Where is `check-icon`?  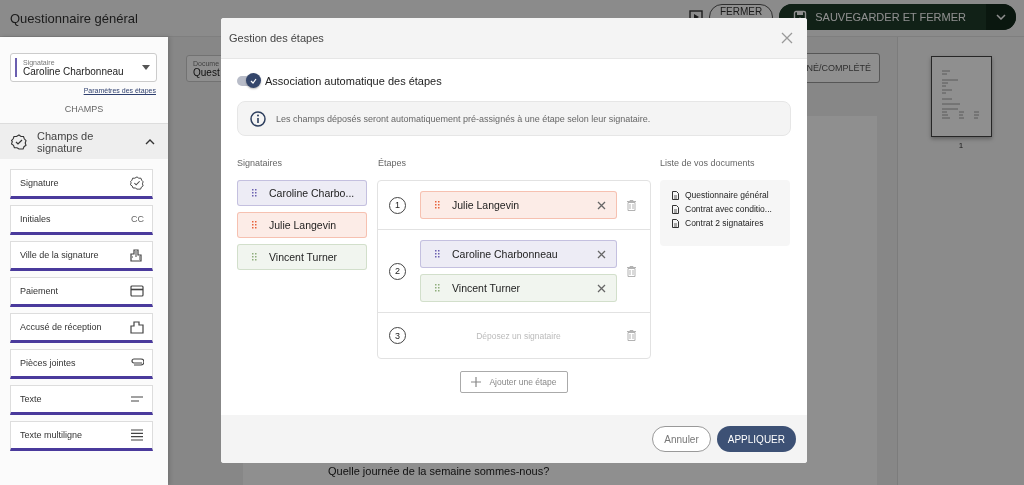
check-icon is located at coordinates (253, 80).